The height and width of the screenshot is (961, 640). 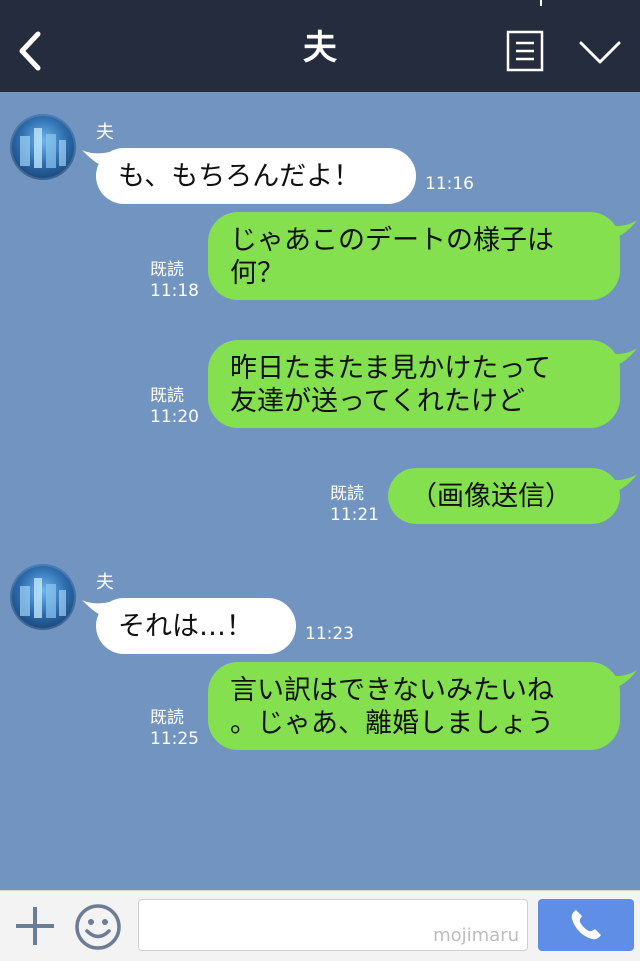 I want to click on message-line: 。じゃあ、離婚しましょう, so click(x=392, y=723).